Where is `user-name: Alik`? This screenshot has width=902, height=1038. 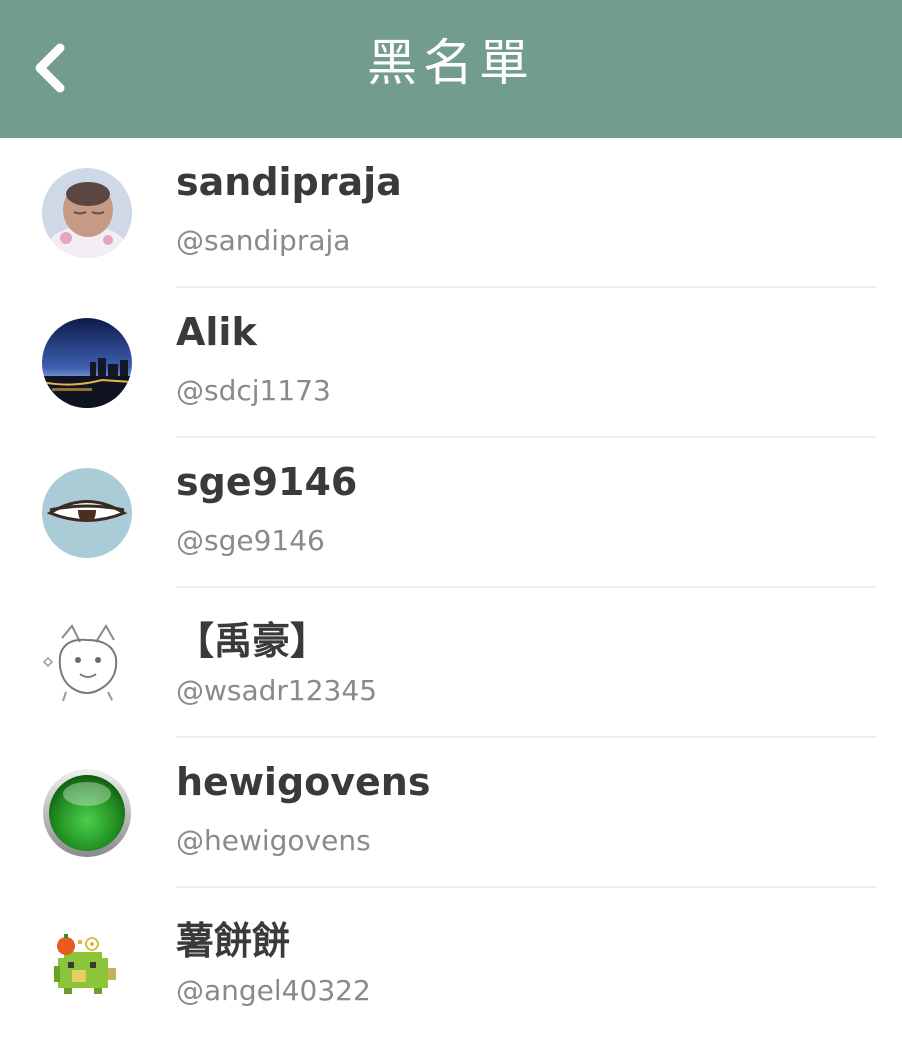
user-name: Alik is located at coordinates (216, 332).